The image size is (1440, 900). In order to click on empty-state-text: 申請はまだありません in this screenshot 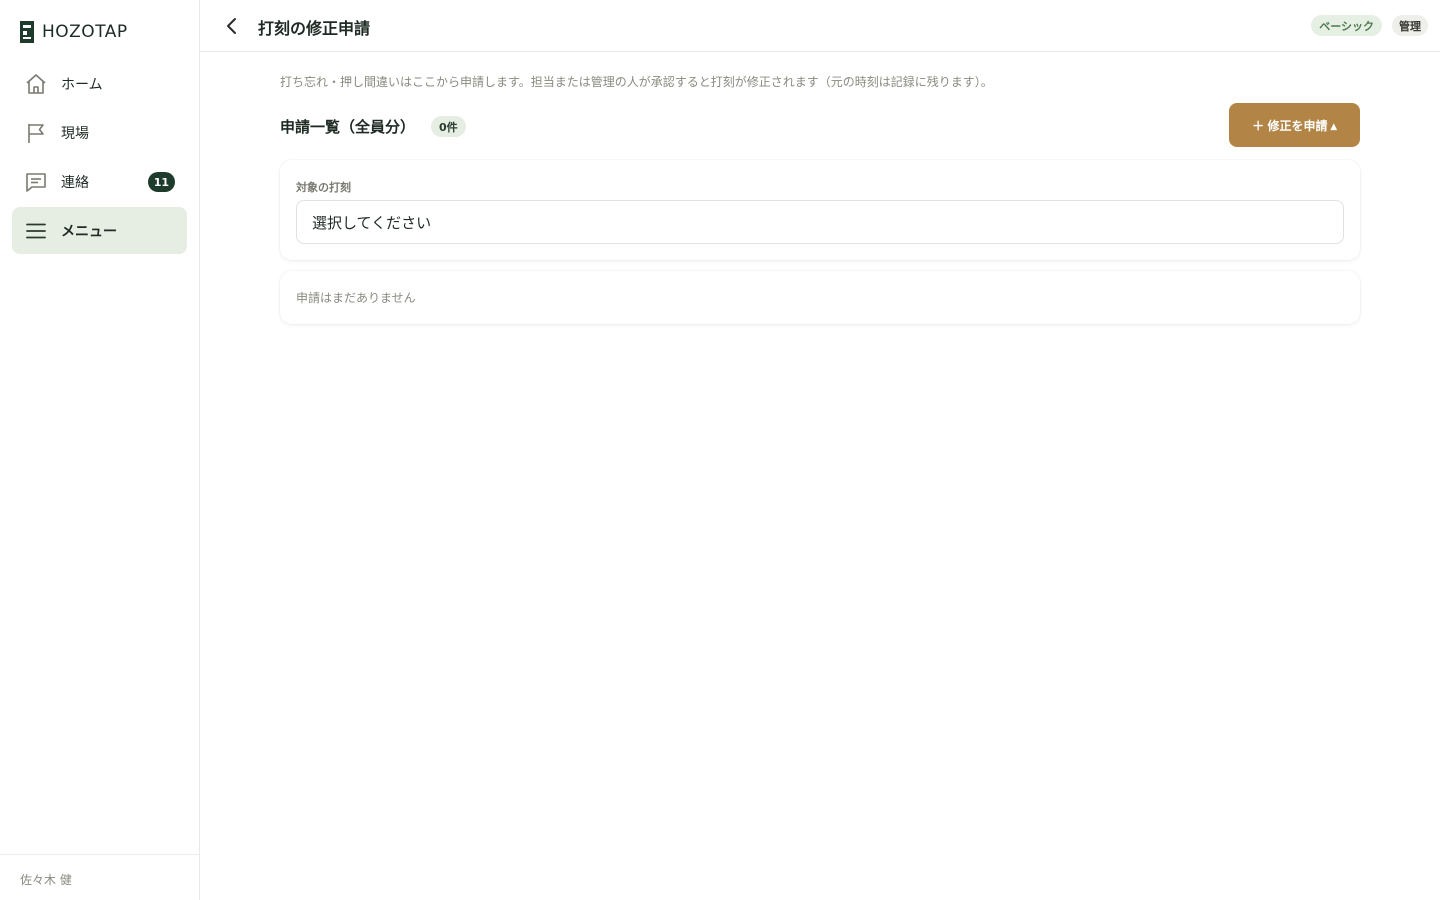, I will do `click(356, 298)`.